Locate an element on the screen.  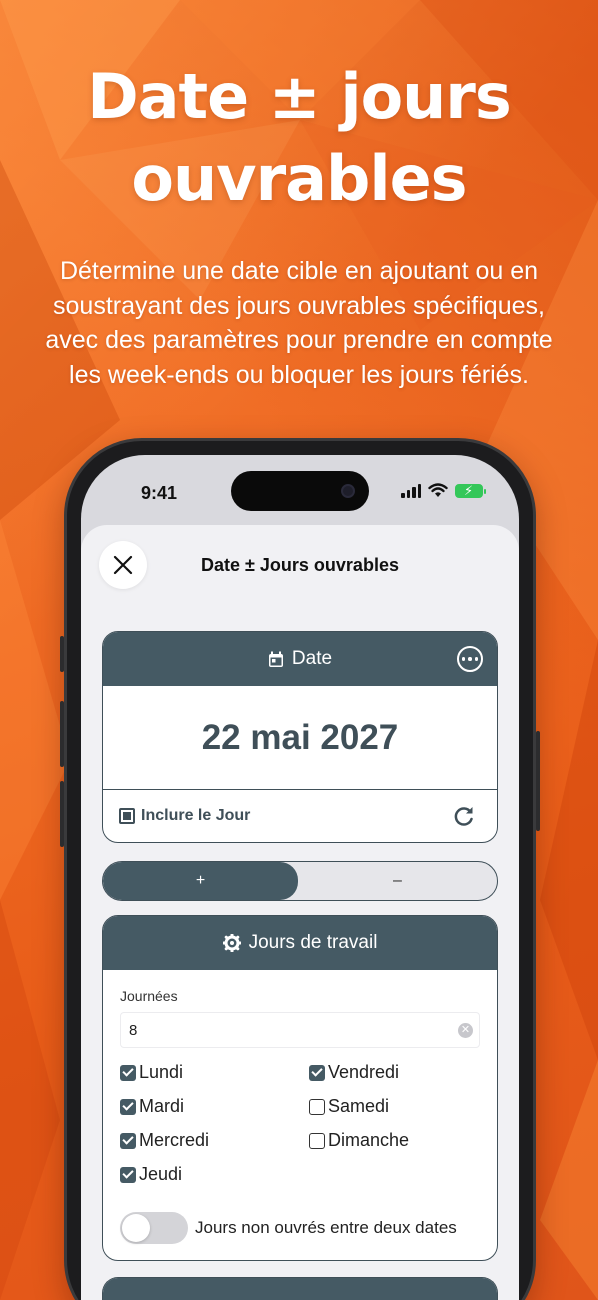
status-time: 9:41 is located at coordinates (159, 493).